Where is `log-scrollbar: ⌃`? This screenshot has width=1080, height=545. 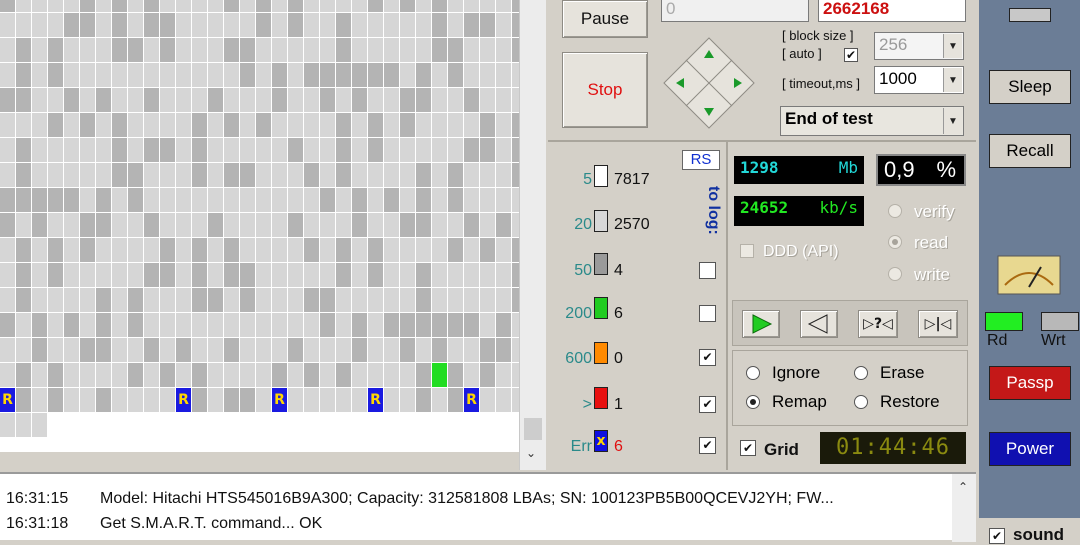 log-scrollbar: ⌃ is located at coordinates (964, 508).